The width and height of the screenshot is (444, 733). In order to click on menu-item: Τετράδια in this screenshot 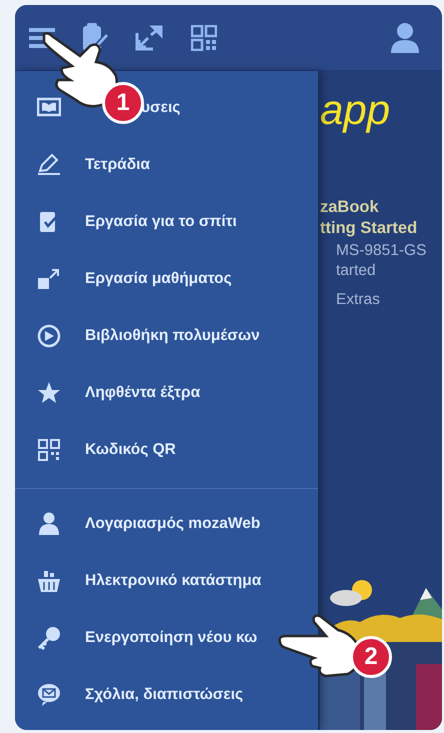, I will do `click(117, 165)`.